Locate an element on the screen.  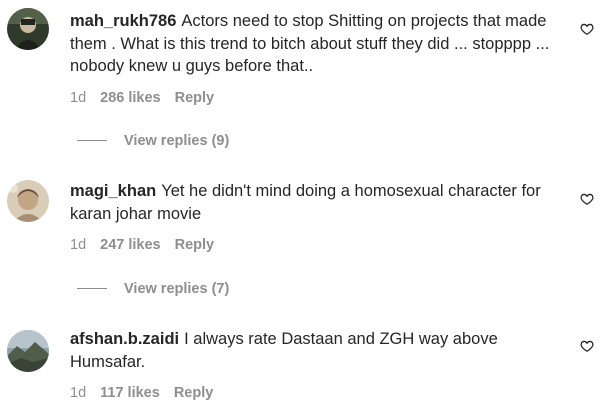
view-replies-label: View replies (7) is located at coordinates (177, 289).